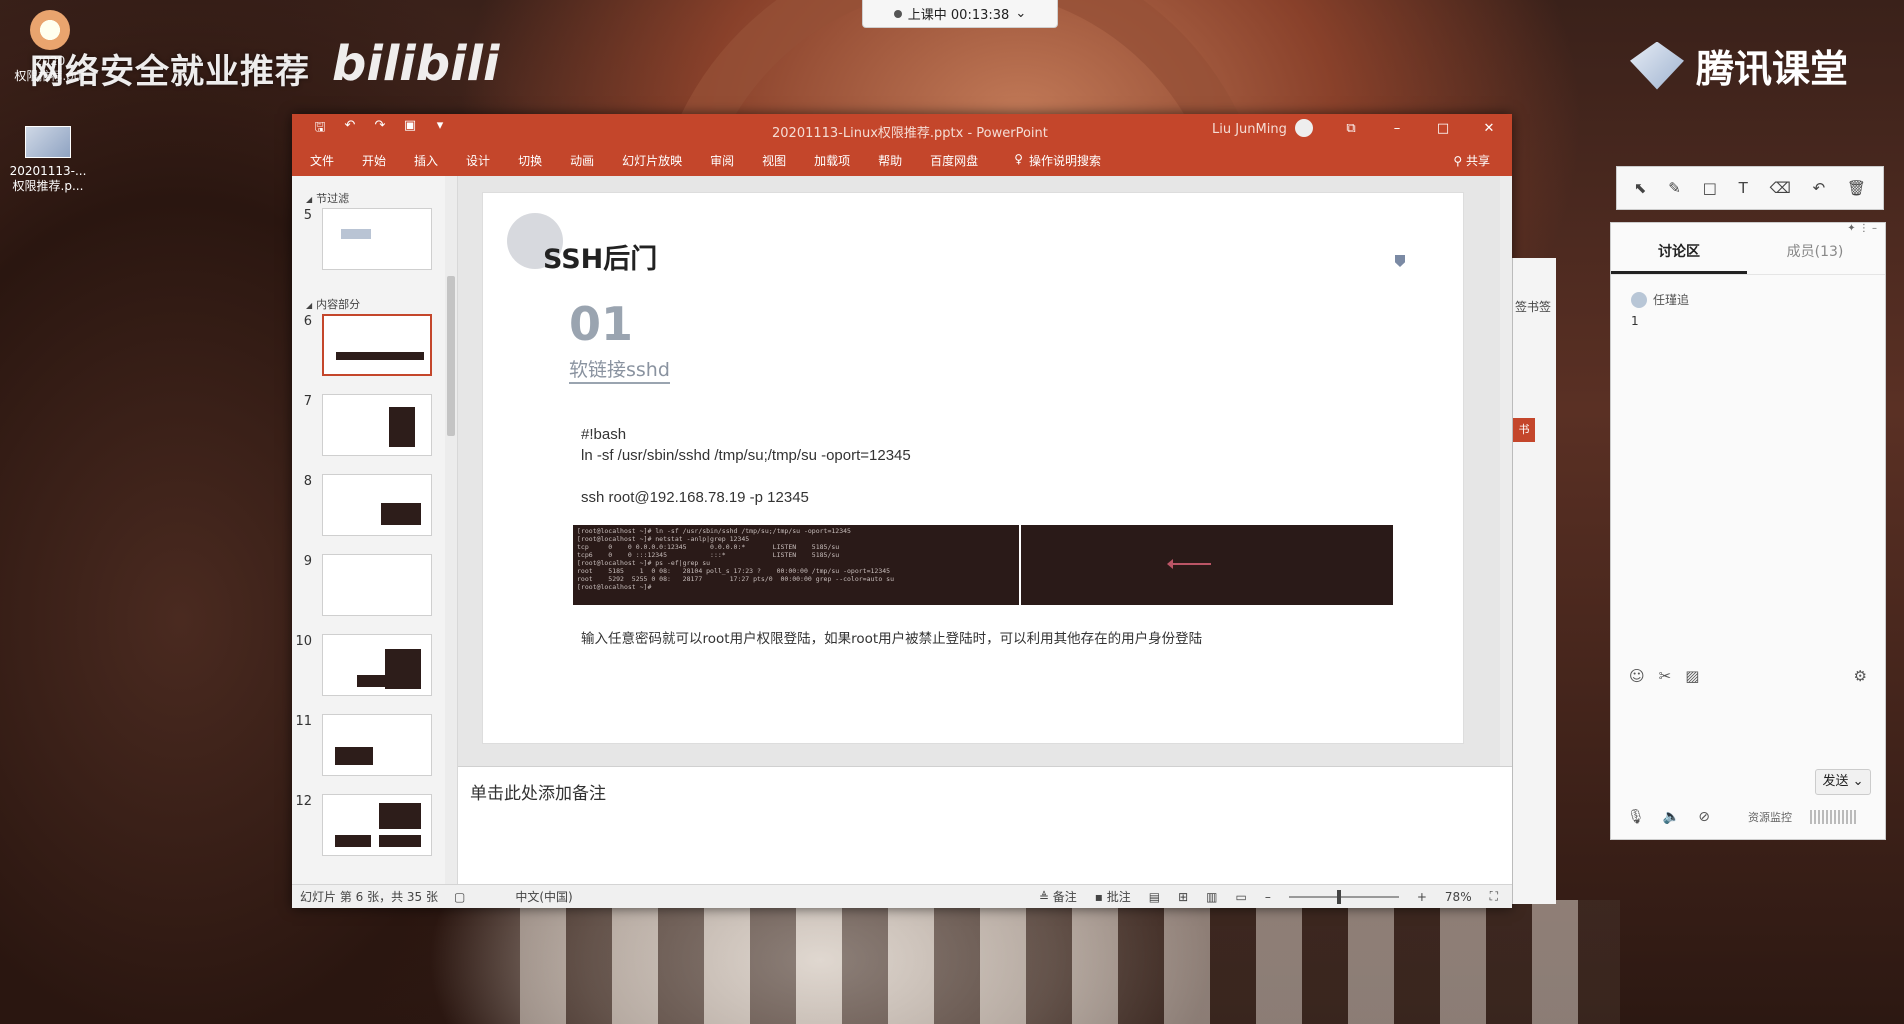 Image resolution: width=1904 pixels, height=1024 pixels. I want to click on background-floor, so click(1070, 962).